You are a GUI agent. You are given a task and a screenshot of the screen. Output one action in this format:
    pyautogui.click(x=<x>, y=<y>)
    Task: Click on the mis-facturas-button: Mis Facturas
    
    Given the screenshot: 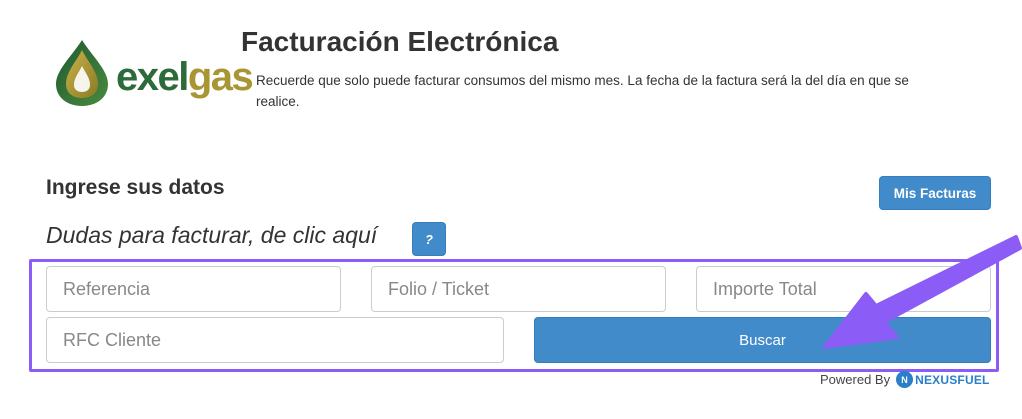 What is the action you would take?
    pyautogui.click(x=935, y=193)
    